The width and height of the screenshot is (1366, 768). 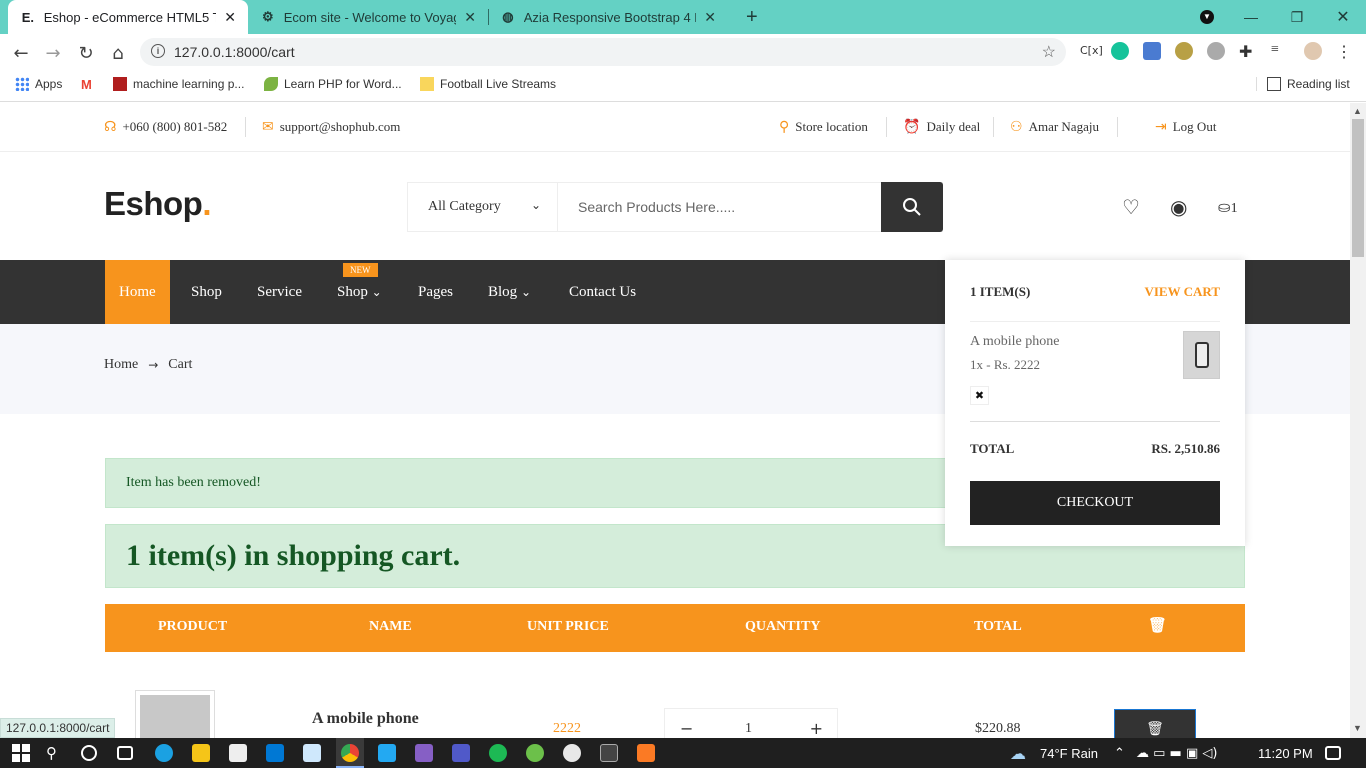 What do you see at coordinates (1155, 723) in the screenshot?
I see `remove-item-button: 🗑` at bounding box center [1155, 723].